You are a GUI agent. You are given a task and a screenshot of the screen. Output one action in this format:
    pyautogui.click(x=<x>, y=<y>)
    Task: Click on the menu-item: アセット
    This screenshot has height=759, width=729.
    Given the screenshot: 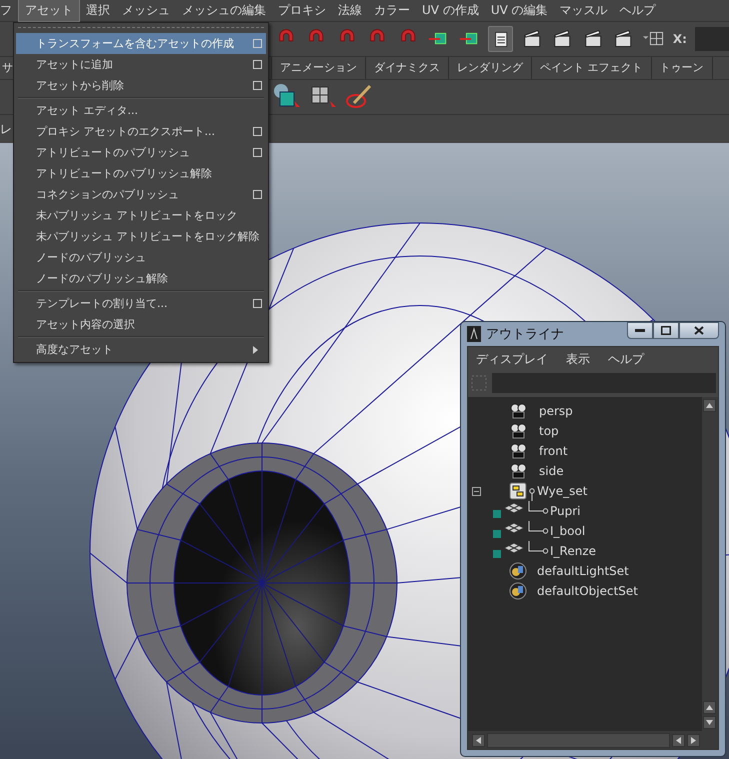 What is the action you would take?
    pyautogui.click(x=49, y=11)
    